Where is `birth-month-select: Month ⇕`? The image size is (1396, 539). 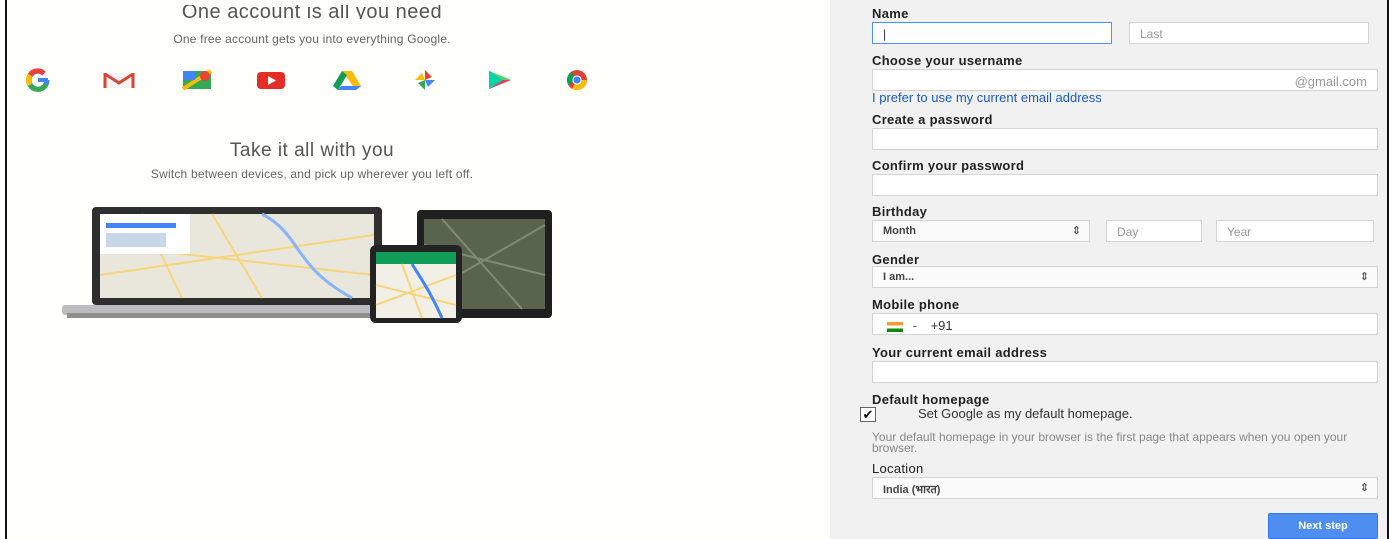
birth-month-select: Month ⇕ is located at coordinates (981, 231).